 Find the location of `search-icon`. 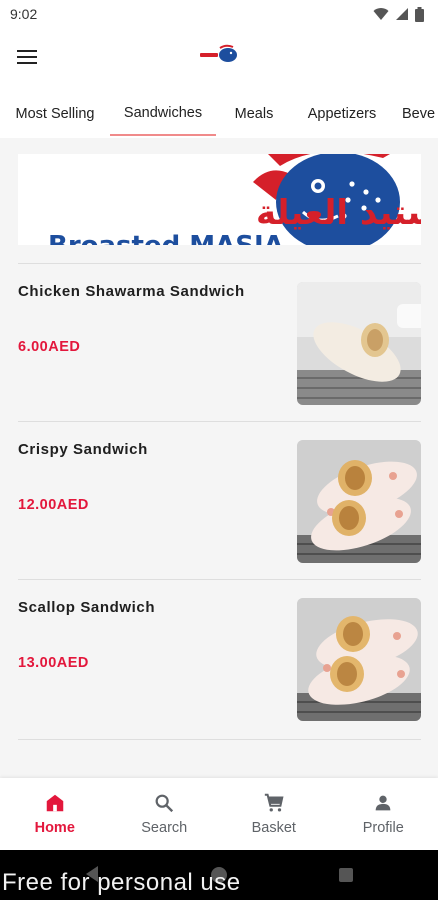

search-icon is located at coordinates (164, 803).